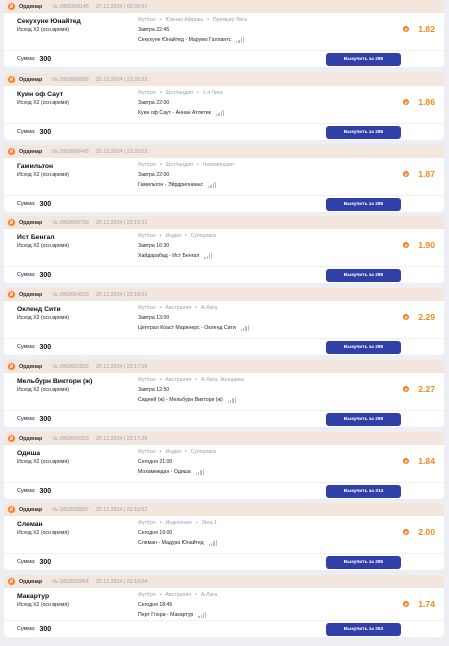  Describe the element at coordinates (33, 596) in the screenshot. I see `bet-selection-team: Макартур` at that location.